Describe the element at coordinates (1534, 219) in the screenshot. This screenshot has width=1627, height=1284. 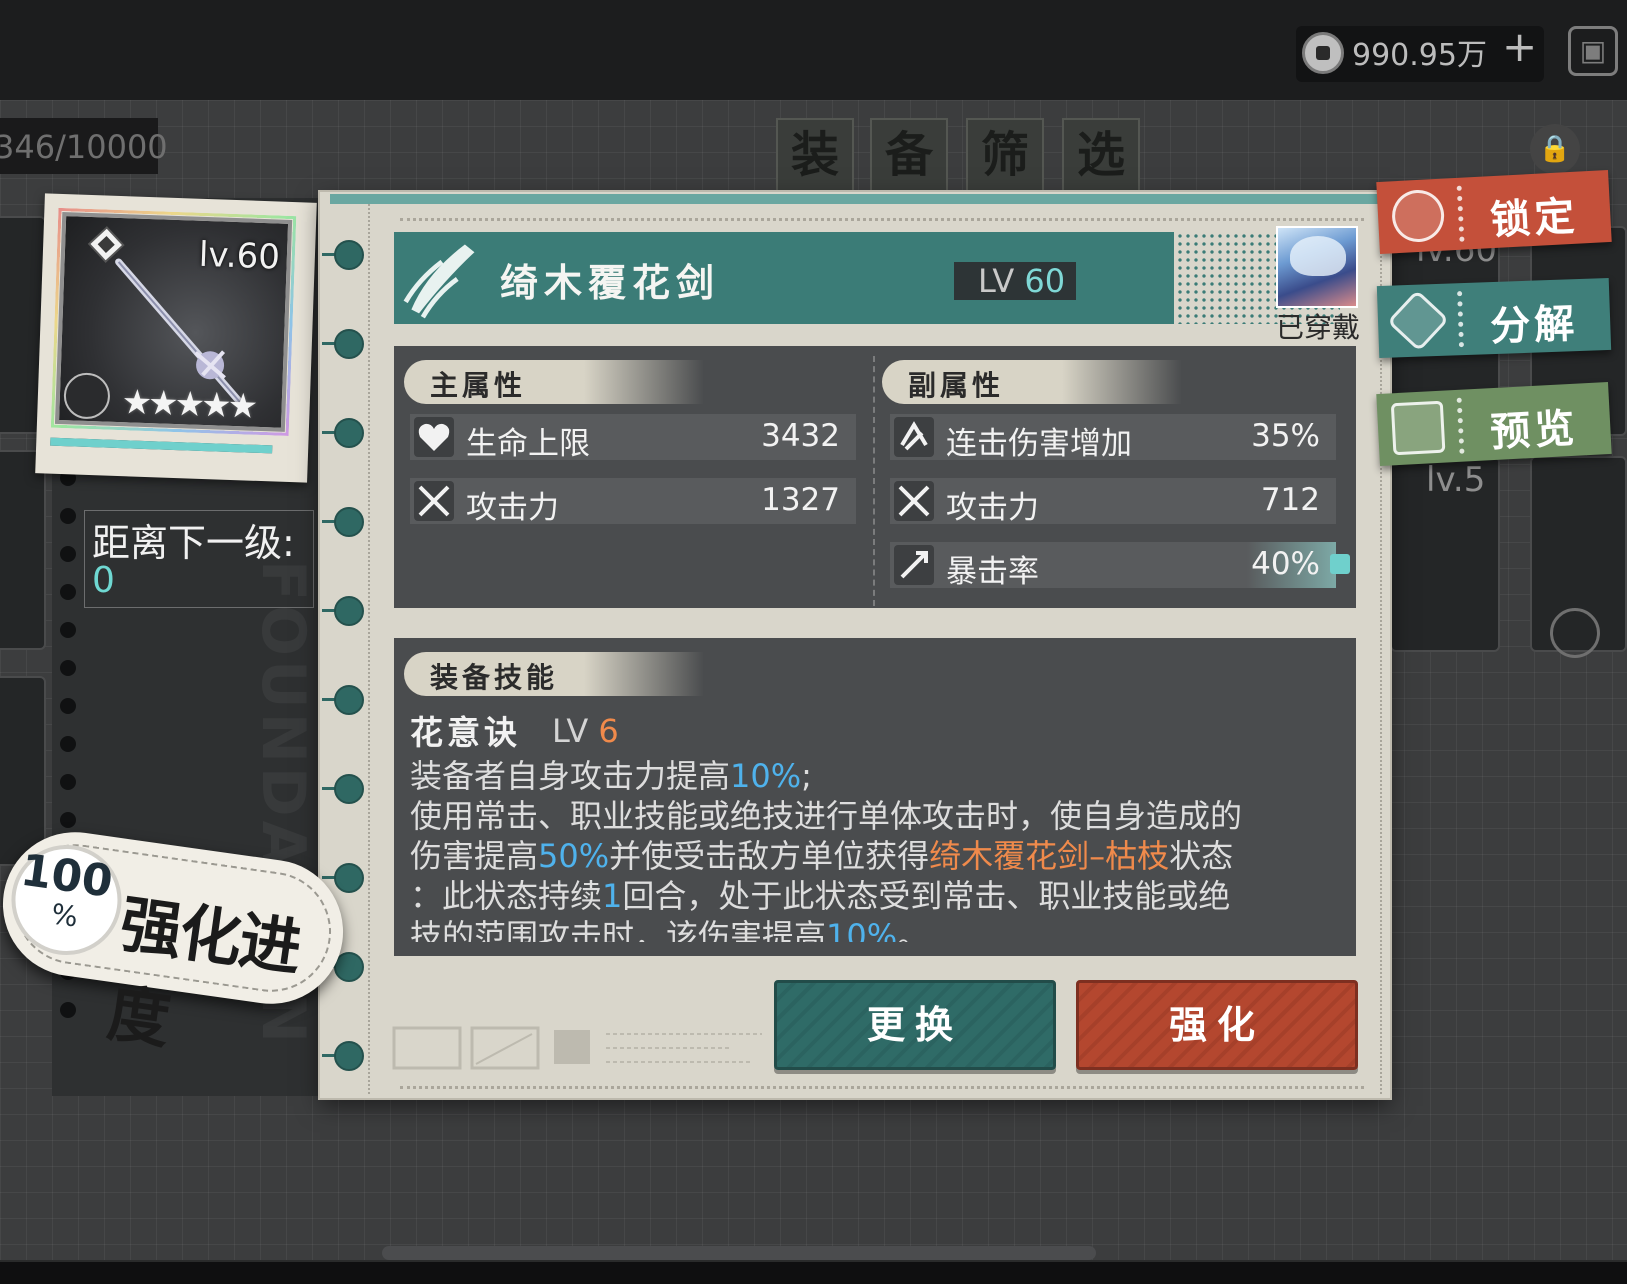
I see `lock-tab-label: 锁定` at that location.